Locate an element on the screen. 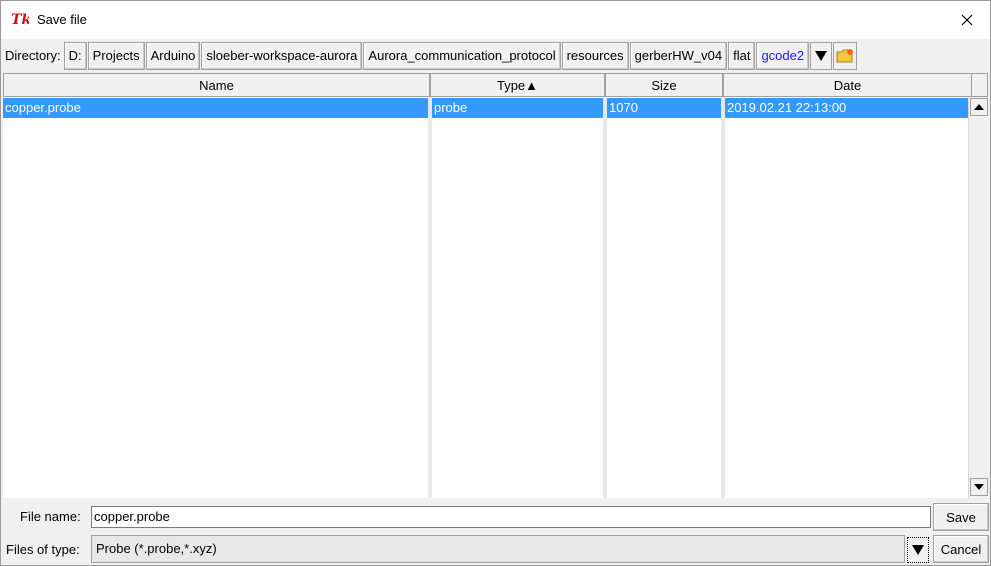 Image resolution: width=991 pixels, height=566 pixels. column-headers: Name Type▲ Size Date is located at coordinates (495, 85).